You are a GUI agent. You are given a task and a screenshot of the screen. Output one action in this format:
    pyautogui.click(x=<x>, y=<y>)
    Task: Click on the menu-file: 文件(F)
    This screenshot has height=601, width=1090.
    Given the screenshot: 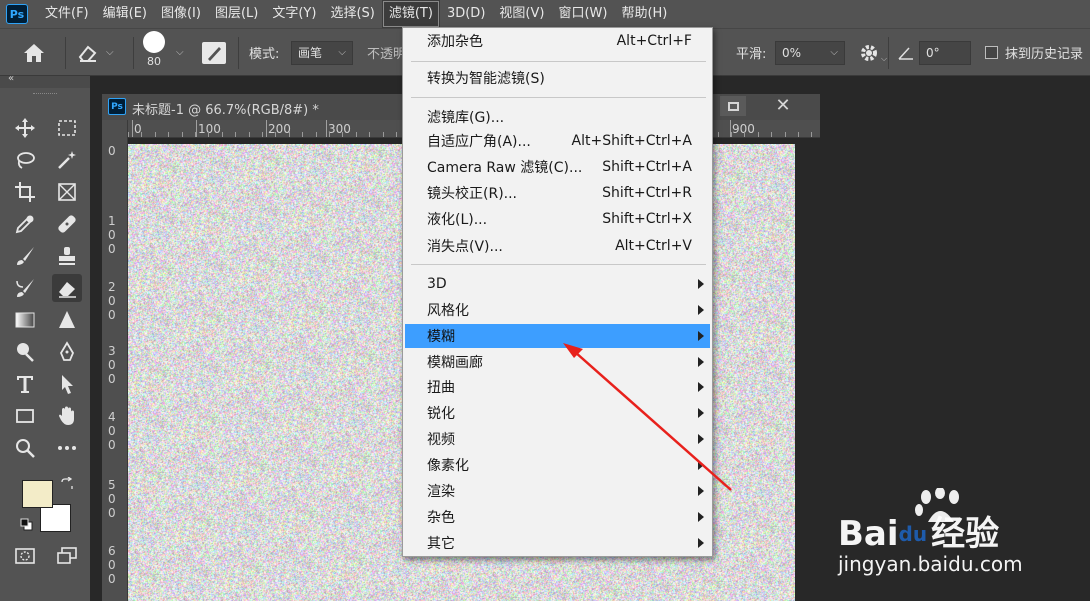 What is the action you would take?
    pyautogui.click(x=67, y=14)
    